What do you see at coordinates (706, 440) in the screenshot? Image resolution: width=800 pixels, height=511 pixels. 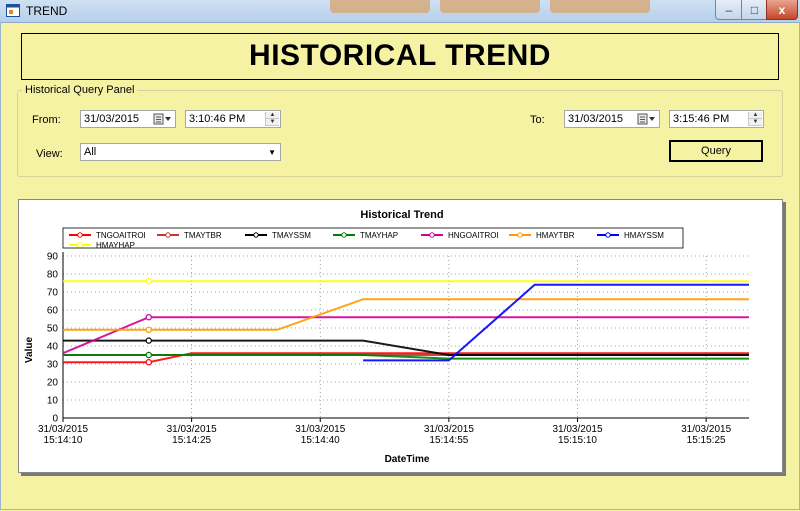 I see `x-tick-label: 15:15:25` at bounding box center [706, 440].